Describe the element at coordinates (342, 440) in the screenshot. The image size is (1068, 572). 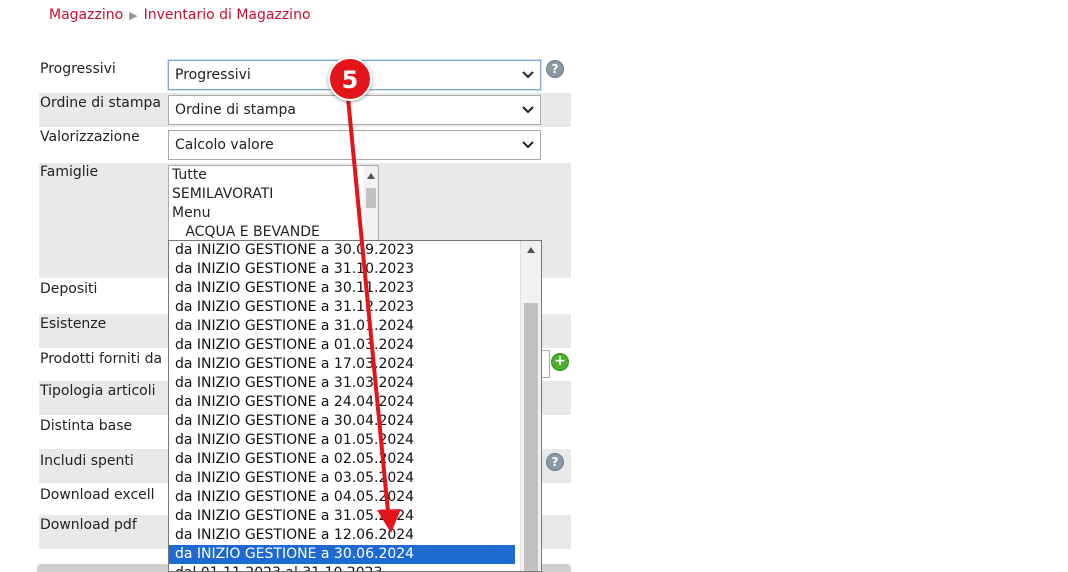
I see `dropdown-option: da INIZIO GESTIONE a 01.05.2024` at that location.